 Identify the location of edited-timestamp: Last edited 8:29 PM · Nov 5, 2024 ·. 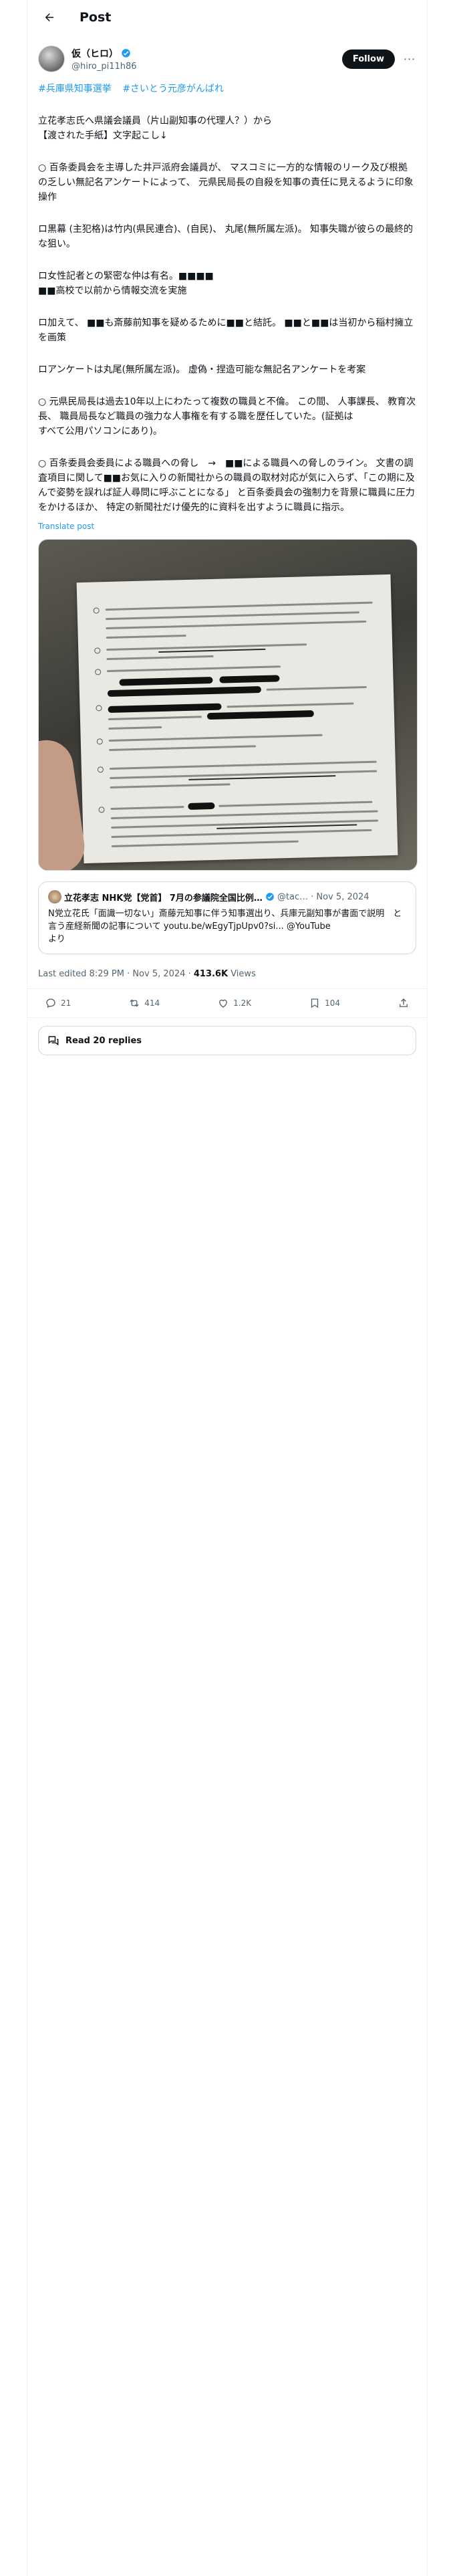
(116, 974).